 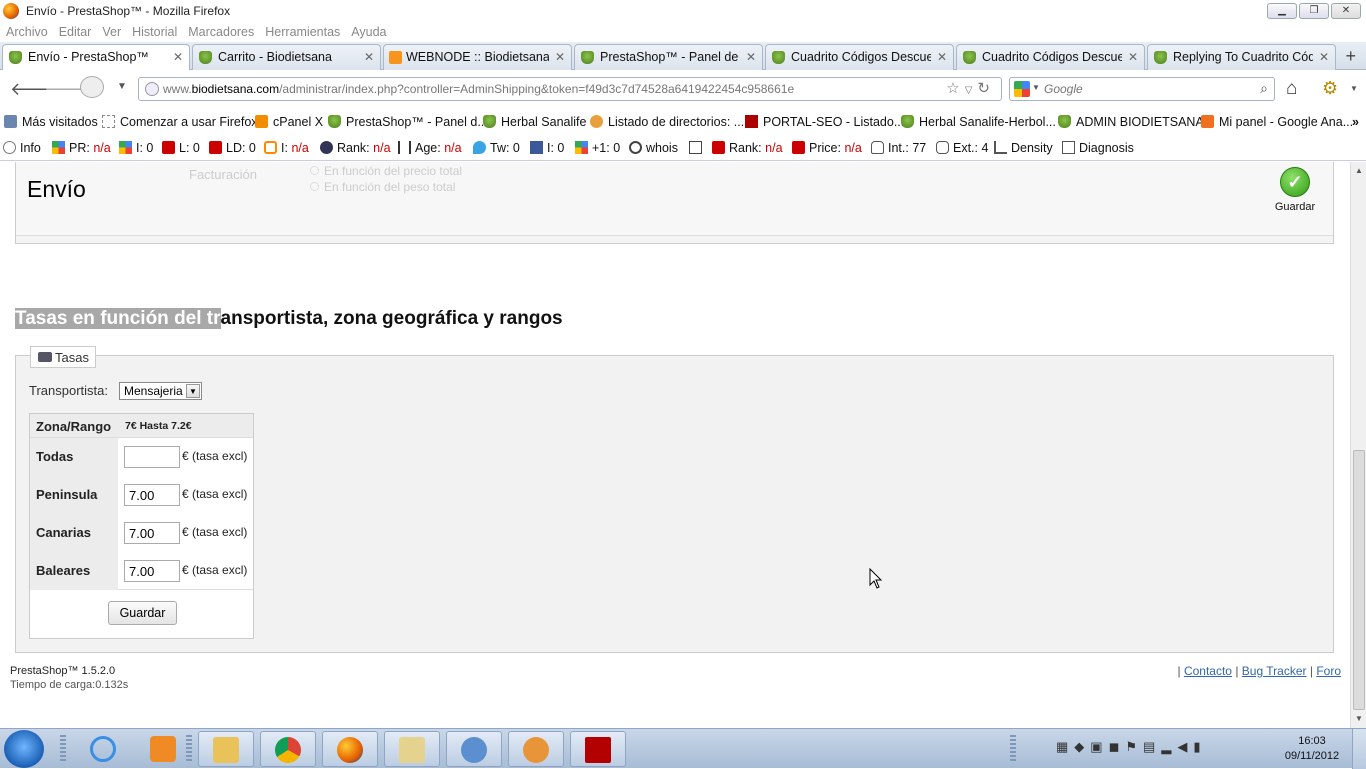 What do you see at coordinates (598, 749) in the screenshot?
I see `taskbar-filezilla` at bounding box center [598, 749].